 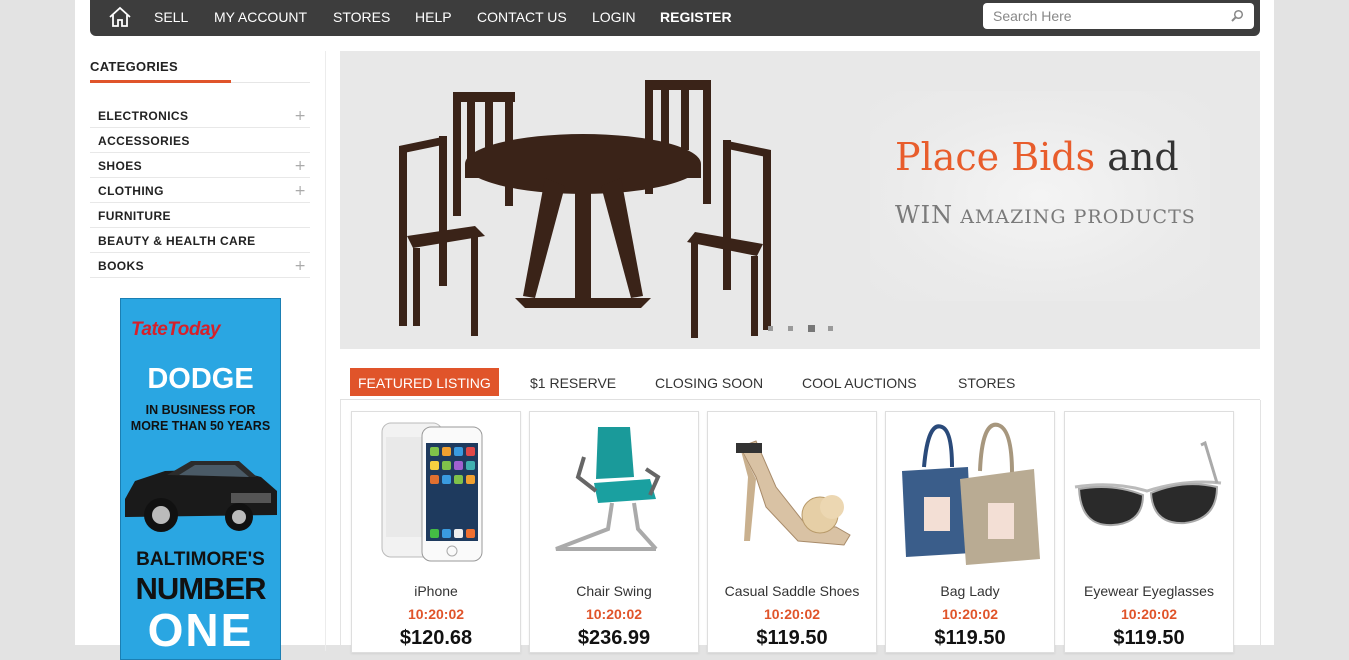 I want to click on dining-table-image, so click(x=585, y=209).